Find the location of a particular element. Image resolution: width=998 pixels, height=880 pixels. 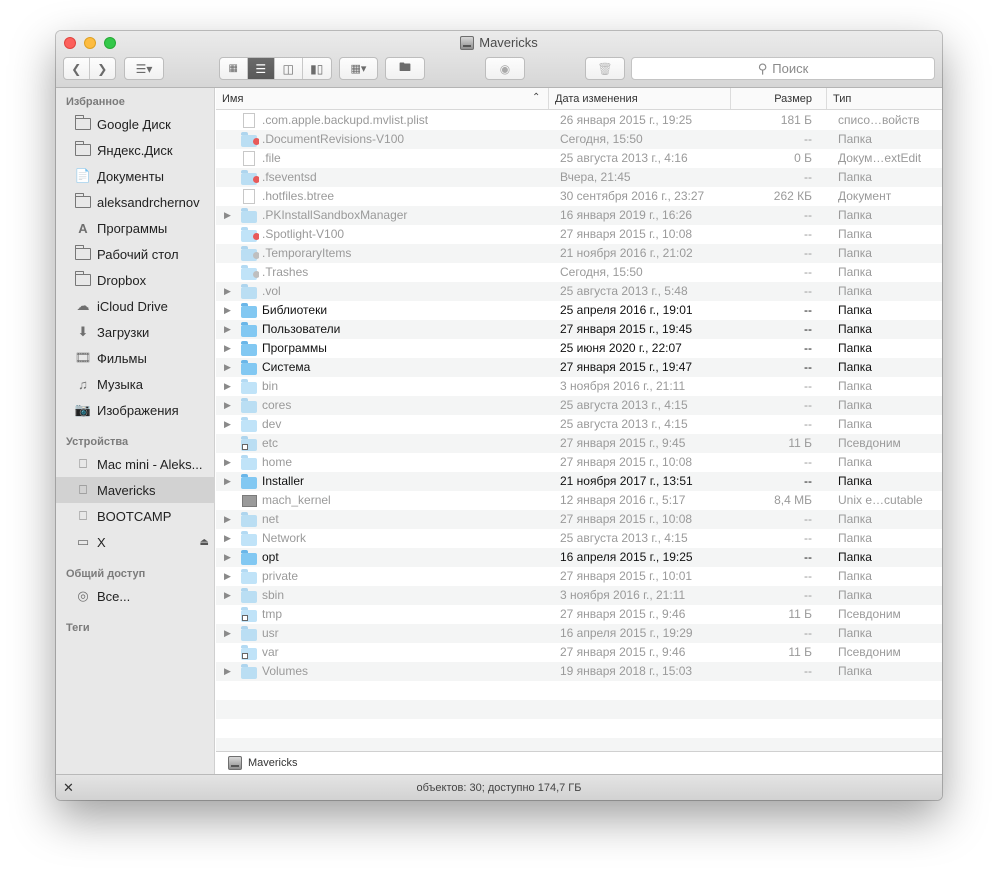

sidebar-item: ☁ iCloud Drive is located at coordinates (135, 306).